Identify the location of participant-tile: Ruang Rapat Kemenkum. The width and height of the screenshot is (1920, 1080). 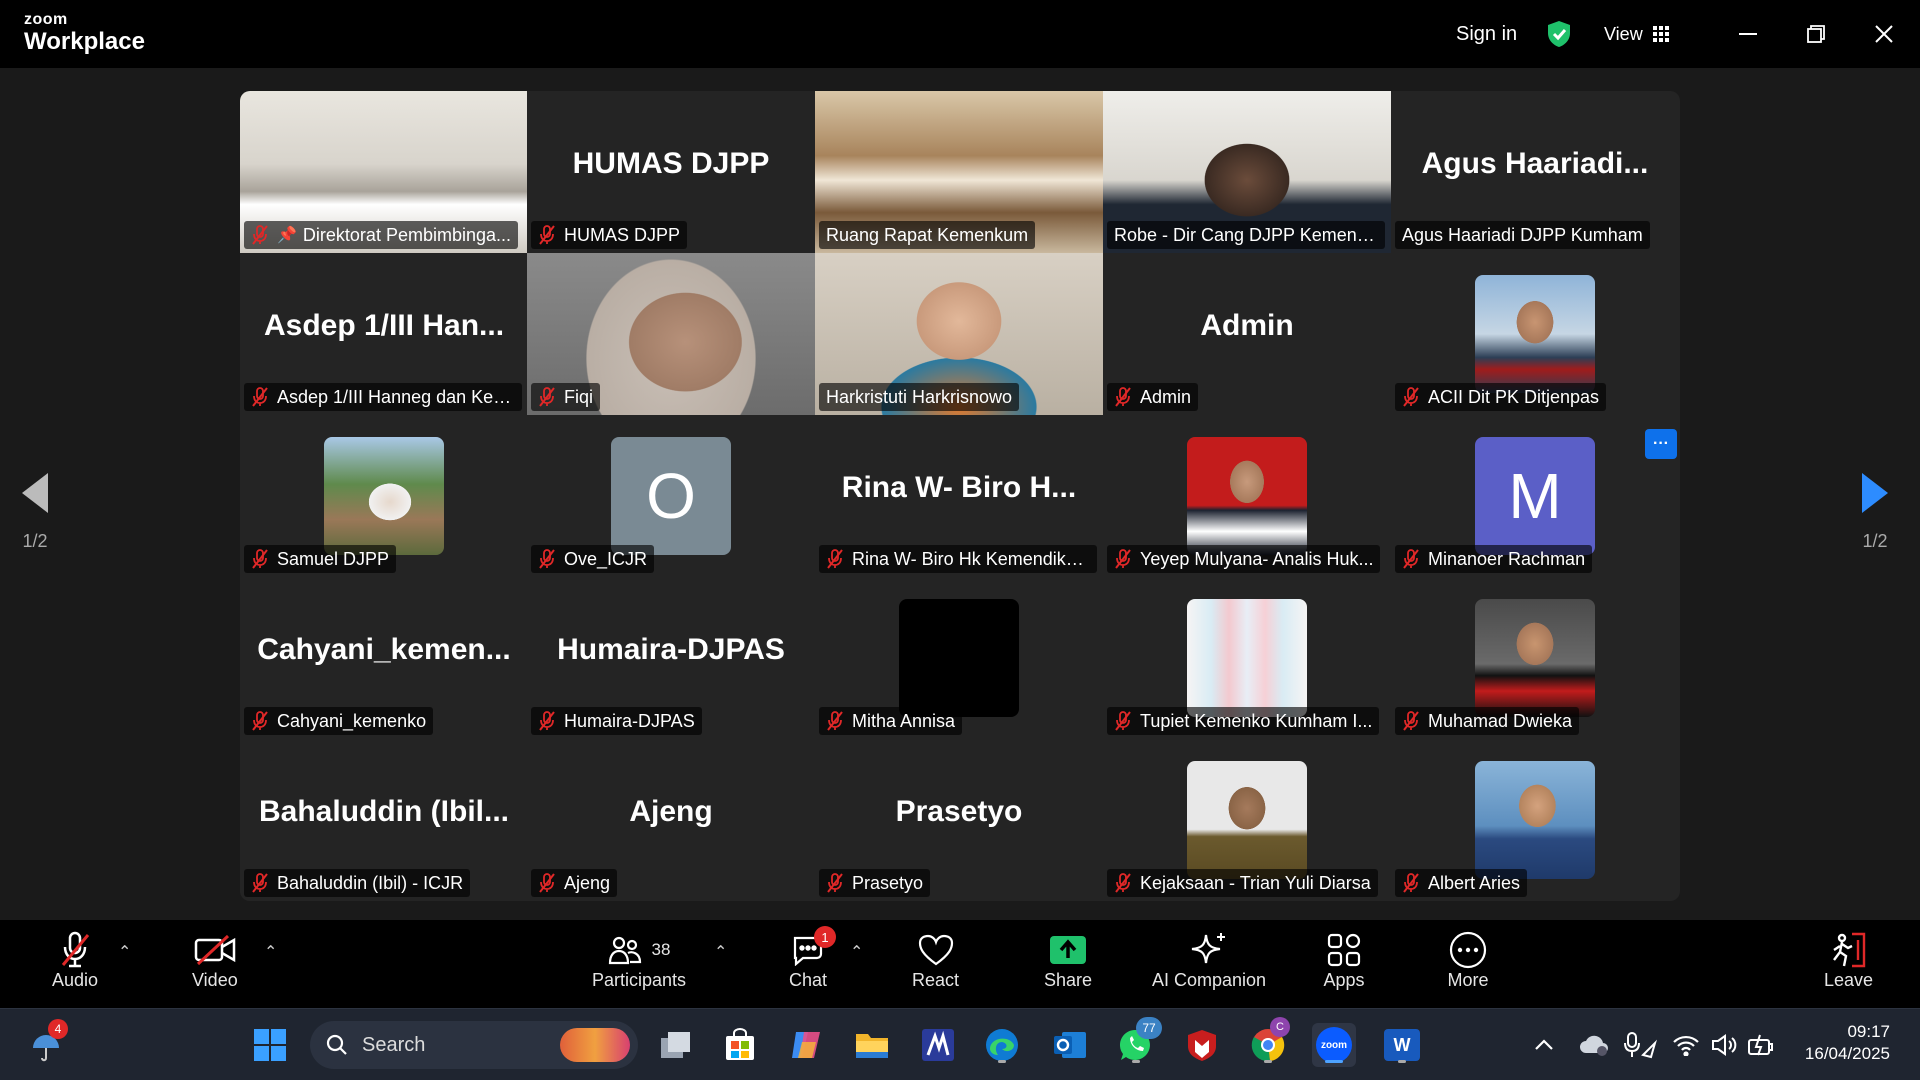
(959, 172).